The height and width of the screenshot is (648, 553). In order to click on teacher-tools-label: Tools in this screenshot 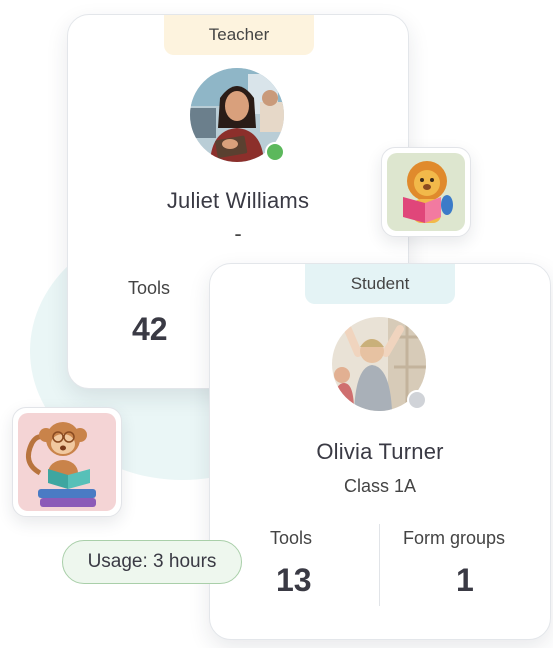, I will do `click(149, 288)`.